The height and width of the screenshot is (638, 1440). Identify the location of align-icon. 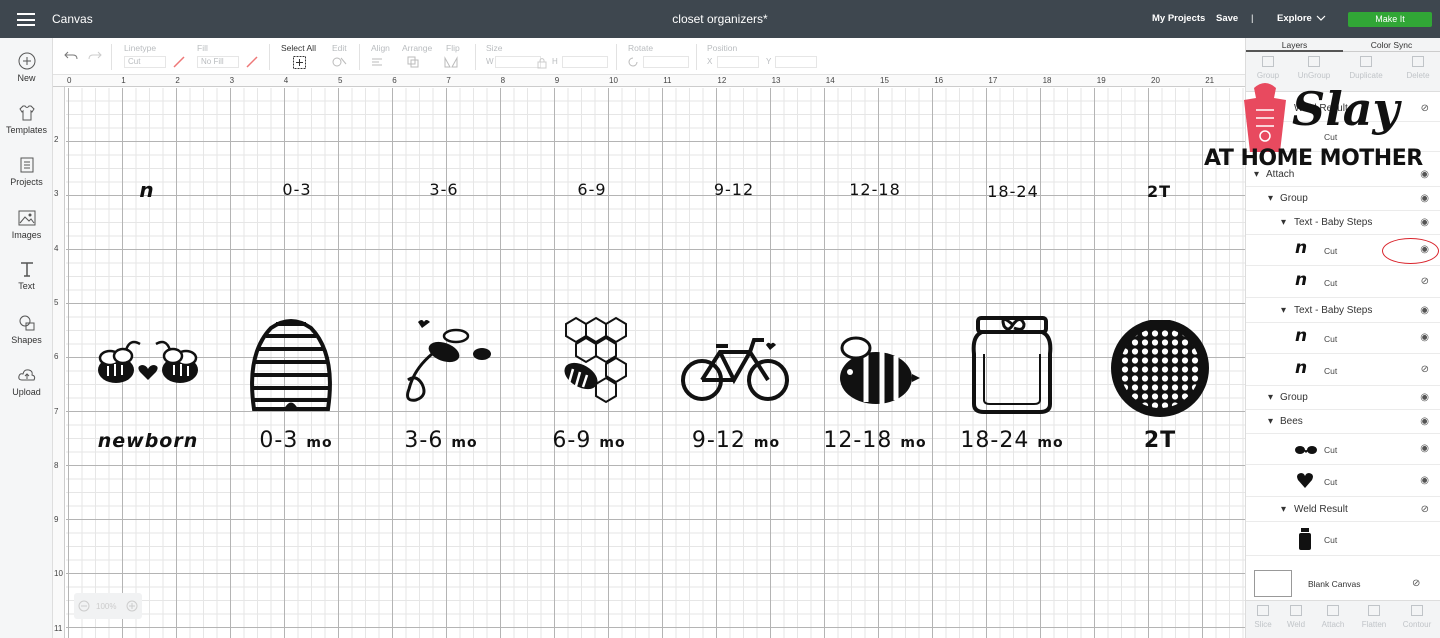
(380, 62).